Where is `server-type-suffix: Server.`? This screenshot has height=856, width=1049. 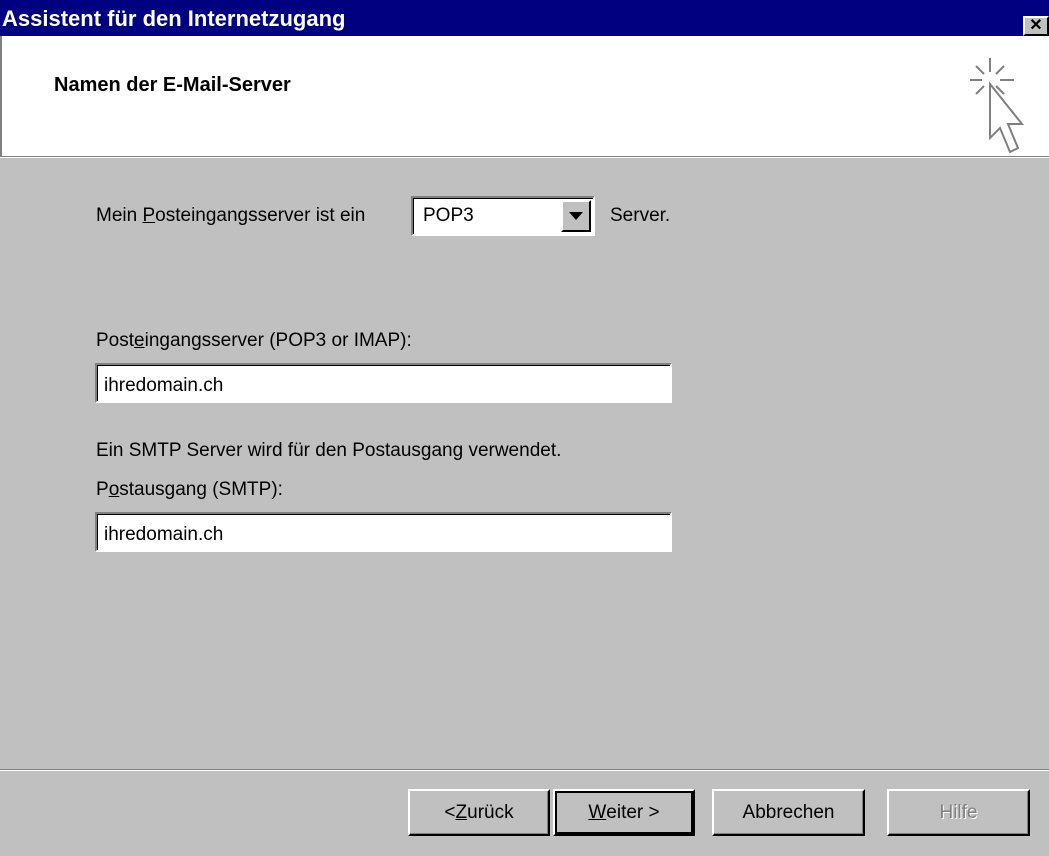
server-type-suffix: Server. is located at coordinates (640, 215).